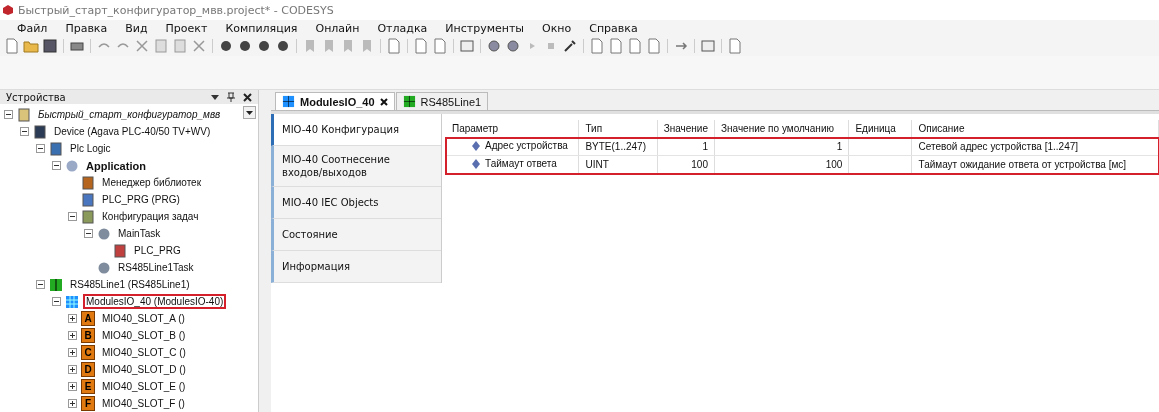  What do you see at coordinates (442, 101) in the screenshot?
I see `editor-tab: RS485Line1` at bounding box center [442, 101].